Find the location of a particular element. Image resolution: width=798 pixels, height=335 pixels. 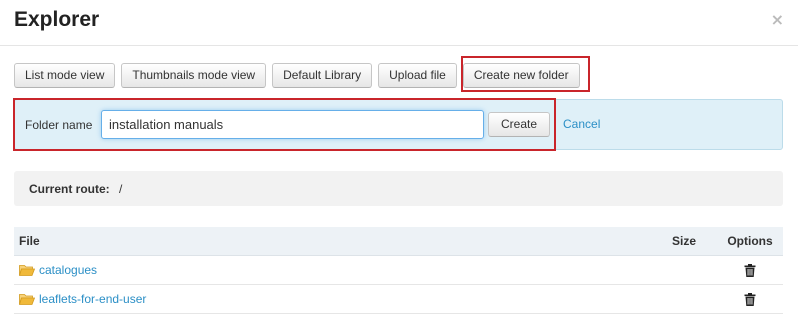

table-row: leaflets-for-end-user is located at coordinates (398, 299).